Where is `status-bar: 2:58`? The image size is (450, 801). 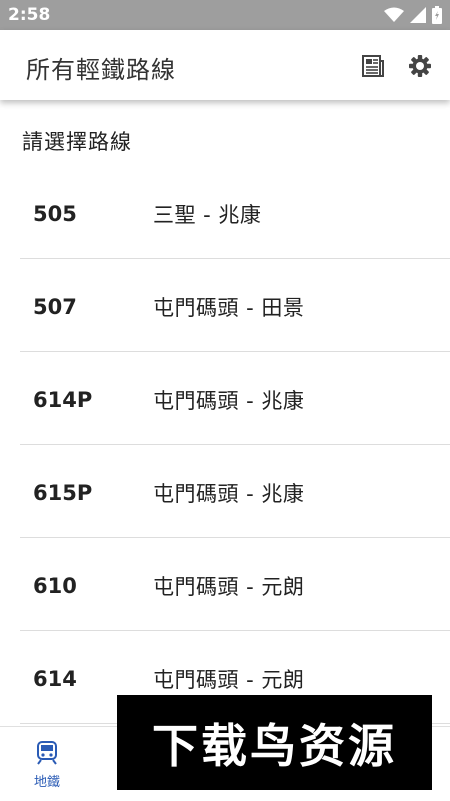
status-bar: 2:58 is located at coordinates (225, 15).